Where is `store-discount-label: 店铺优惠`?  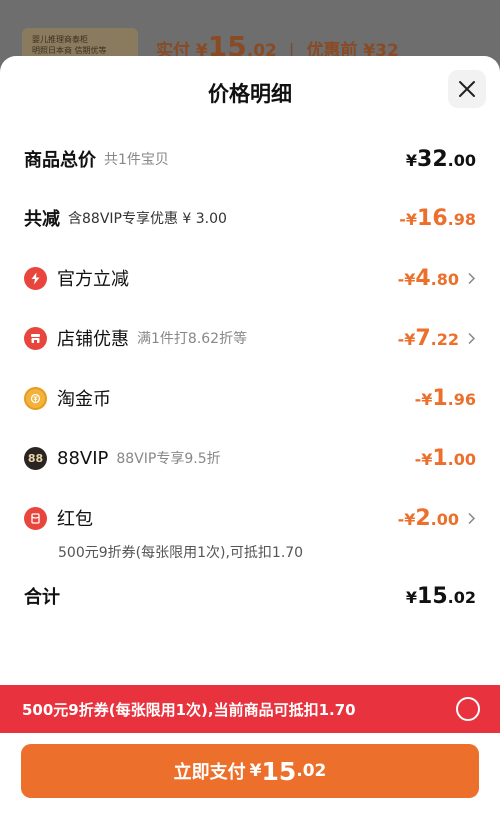
store-discount-label: 店铺优惠 is located at coordinates (93, 339).